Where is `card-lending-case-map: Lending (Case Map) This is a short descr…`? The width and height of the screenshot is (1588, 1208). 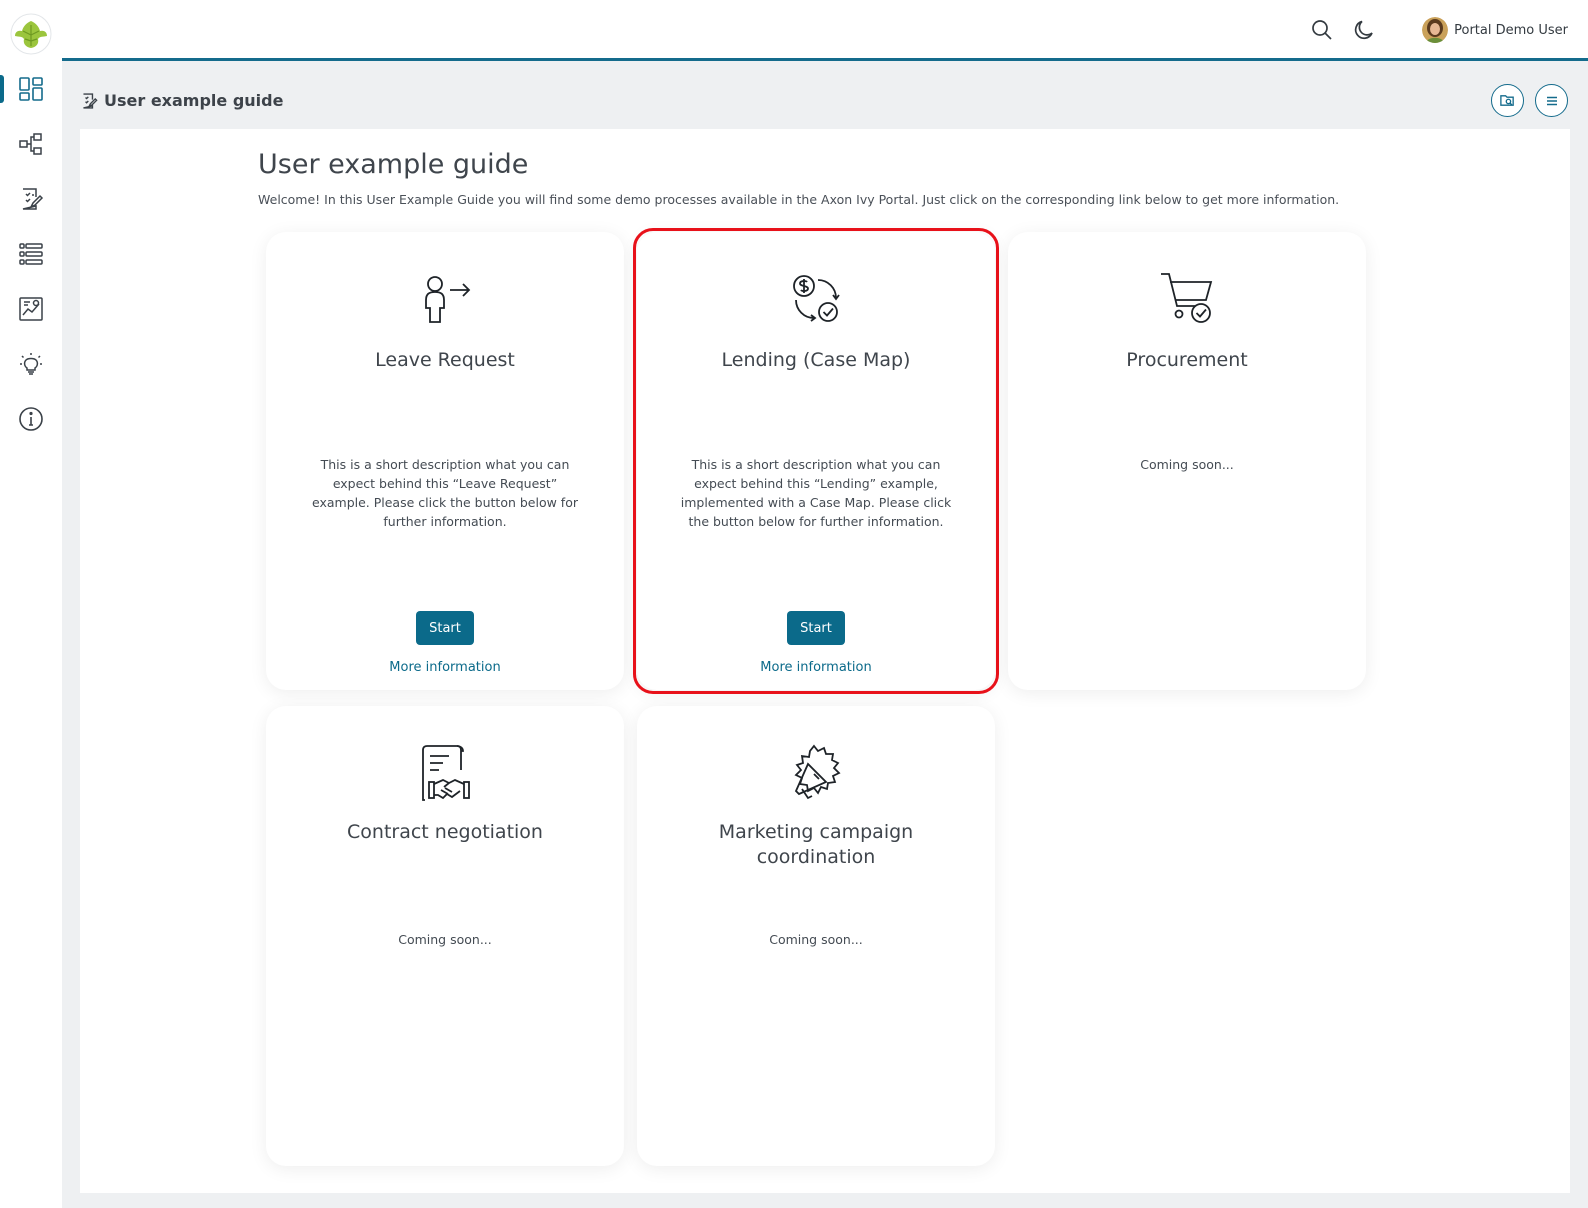
card-lending-case-map: Lending (Case Map) This is a short descr… is located at coordinates (816, 461).